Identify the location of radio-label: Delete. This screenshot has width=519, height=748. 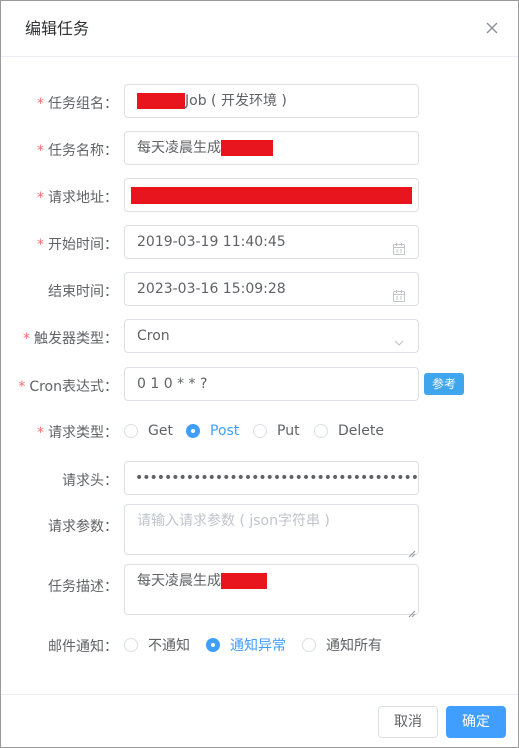
(361, 431).